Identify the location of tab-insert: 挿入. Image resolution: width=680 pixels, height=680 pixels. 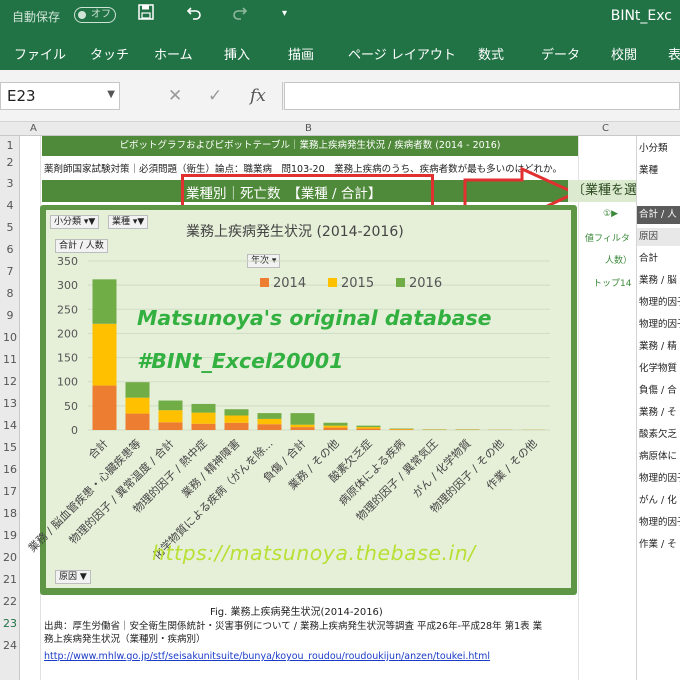
(237, 53).